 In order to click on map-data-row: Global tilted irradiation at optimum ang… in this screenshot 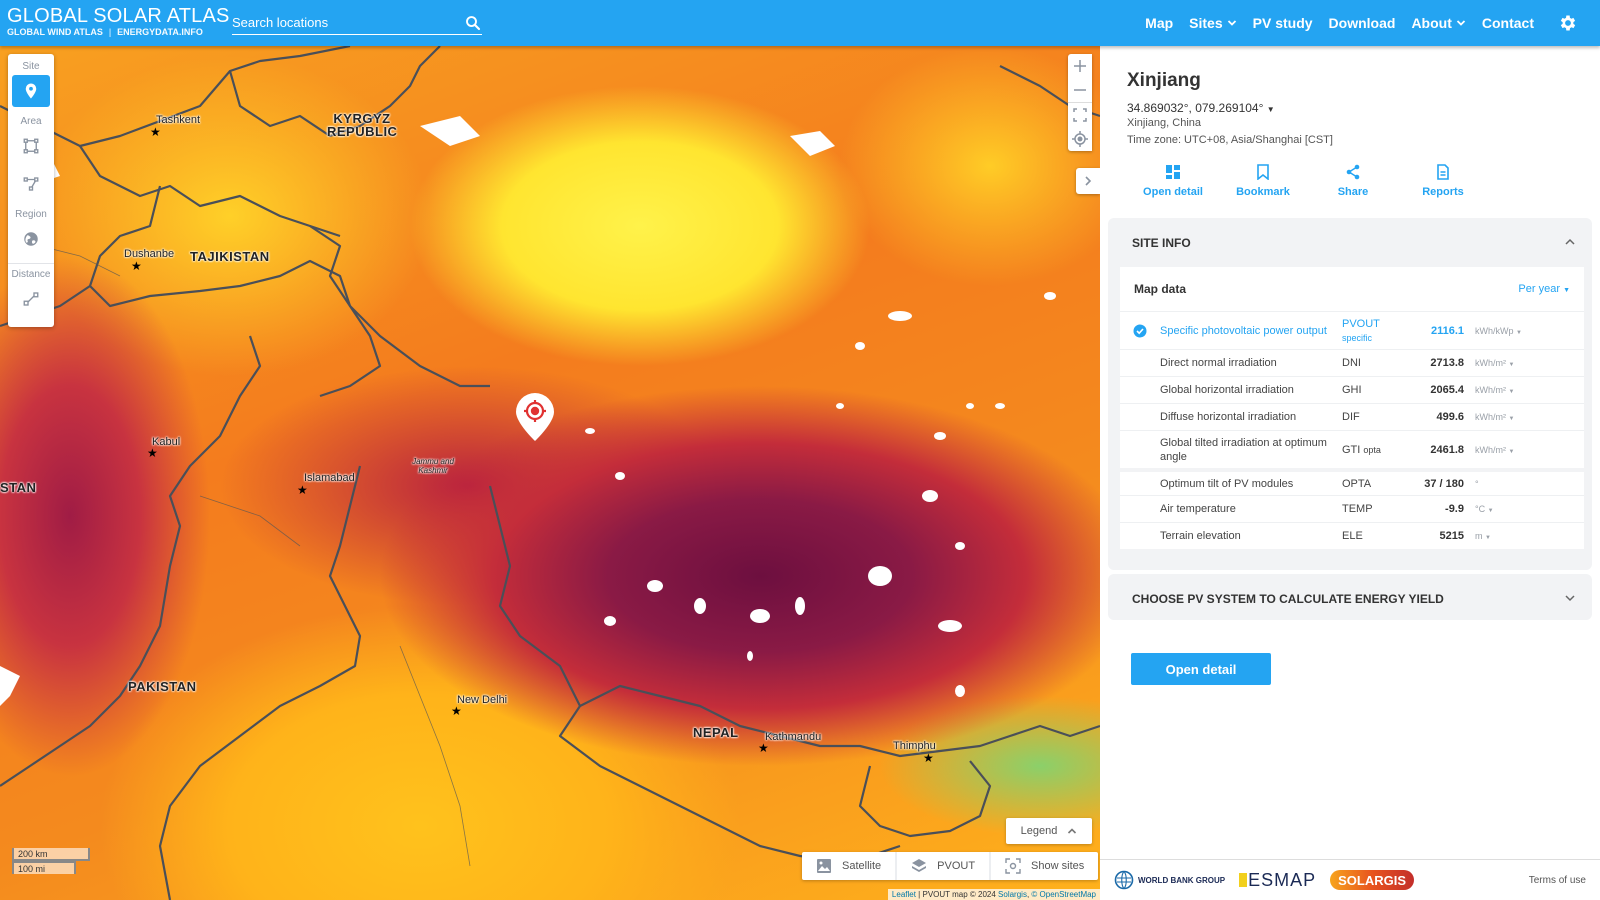, I will do `click(1352, 449)`.